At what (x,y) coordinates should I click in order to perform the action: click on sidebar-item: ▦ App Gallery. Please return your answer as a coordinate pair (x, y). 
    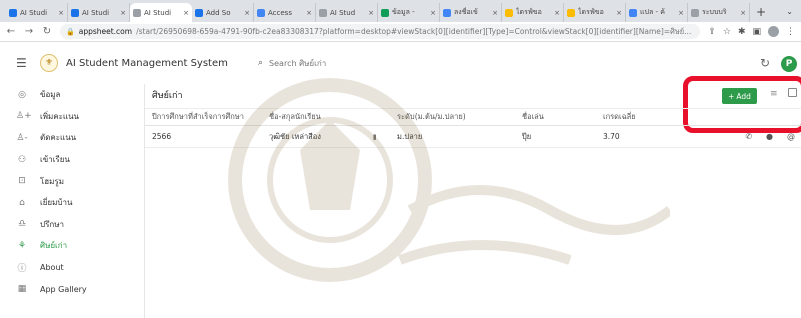
    Looking at the image, I should click on (72, 289).